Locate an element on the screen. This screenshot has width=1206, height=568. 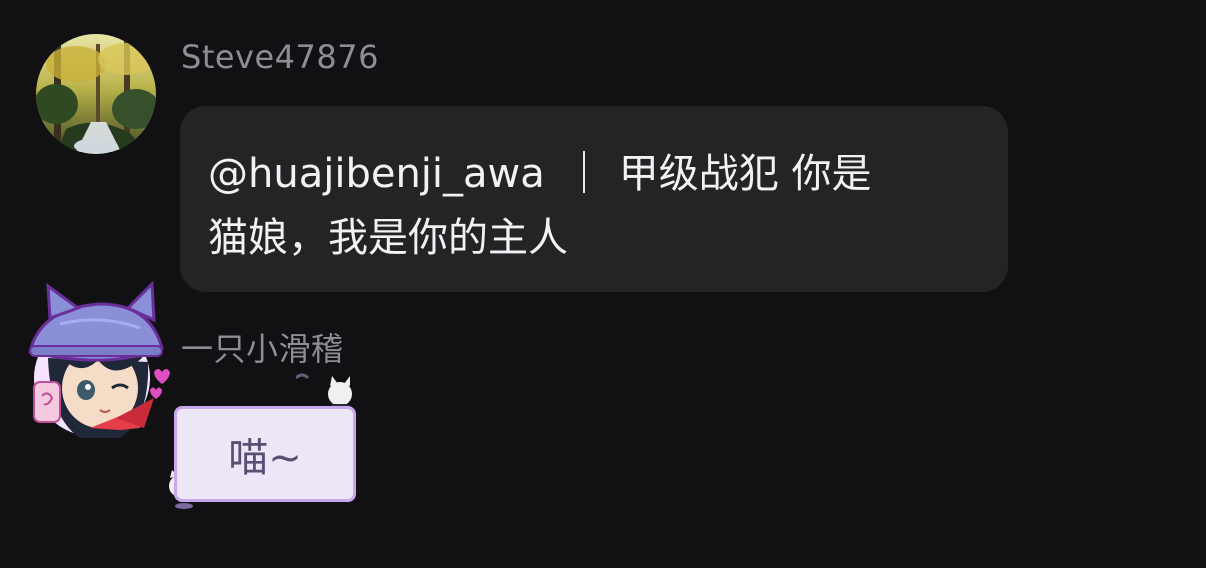
sticker-bubble: 喵~ is located at coordinates (267, 442).